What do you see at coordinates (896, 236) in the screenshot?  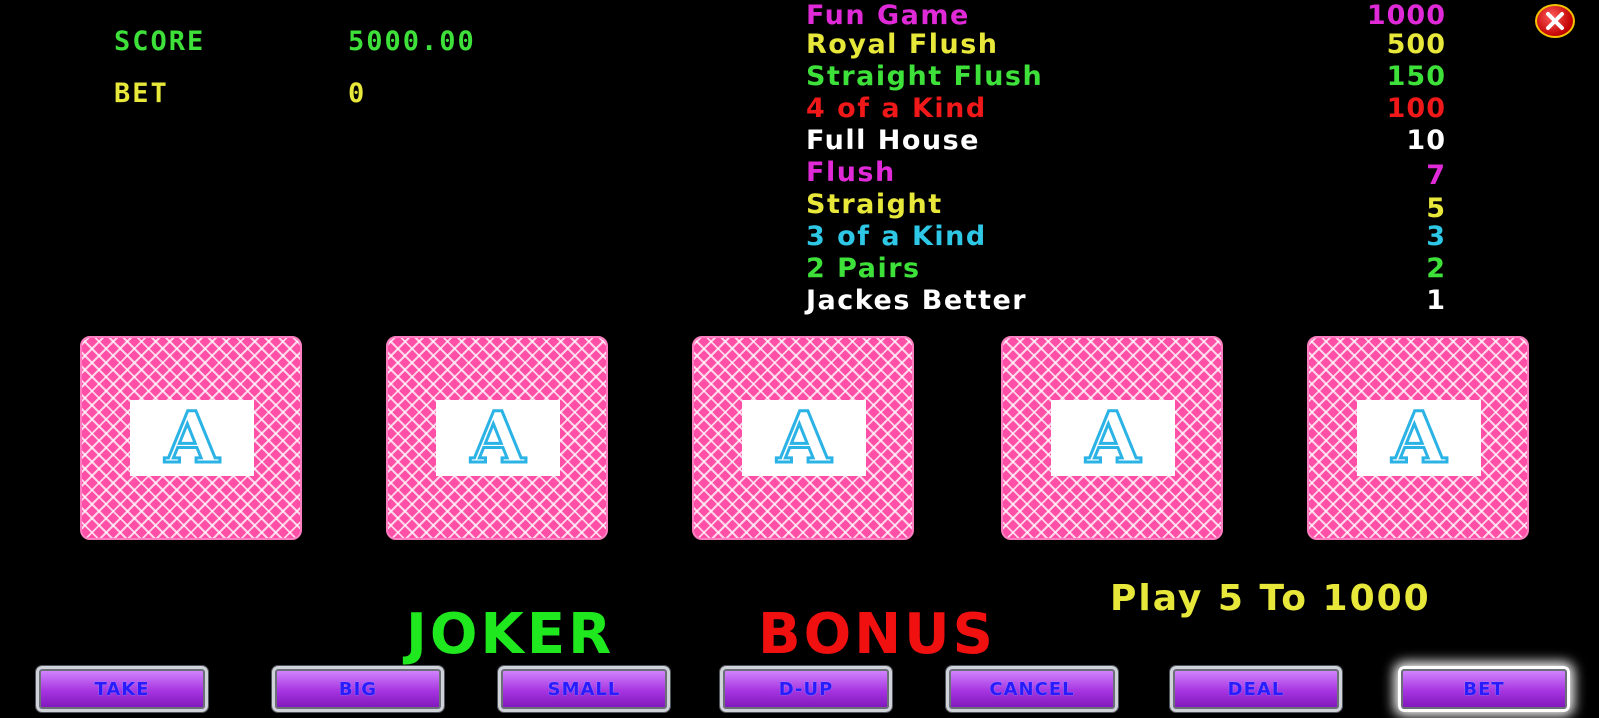 I see `paytable-name: 3 of a Kind` at bounding box center [896, 236].